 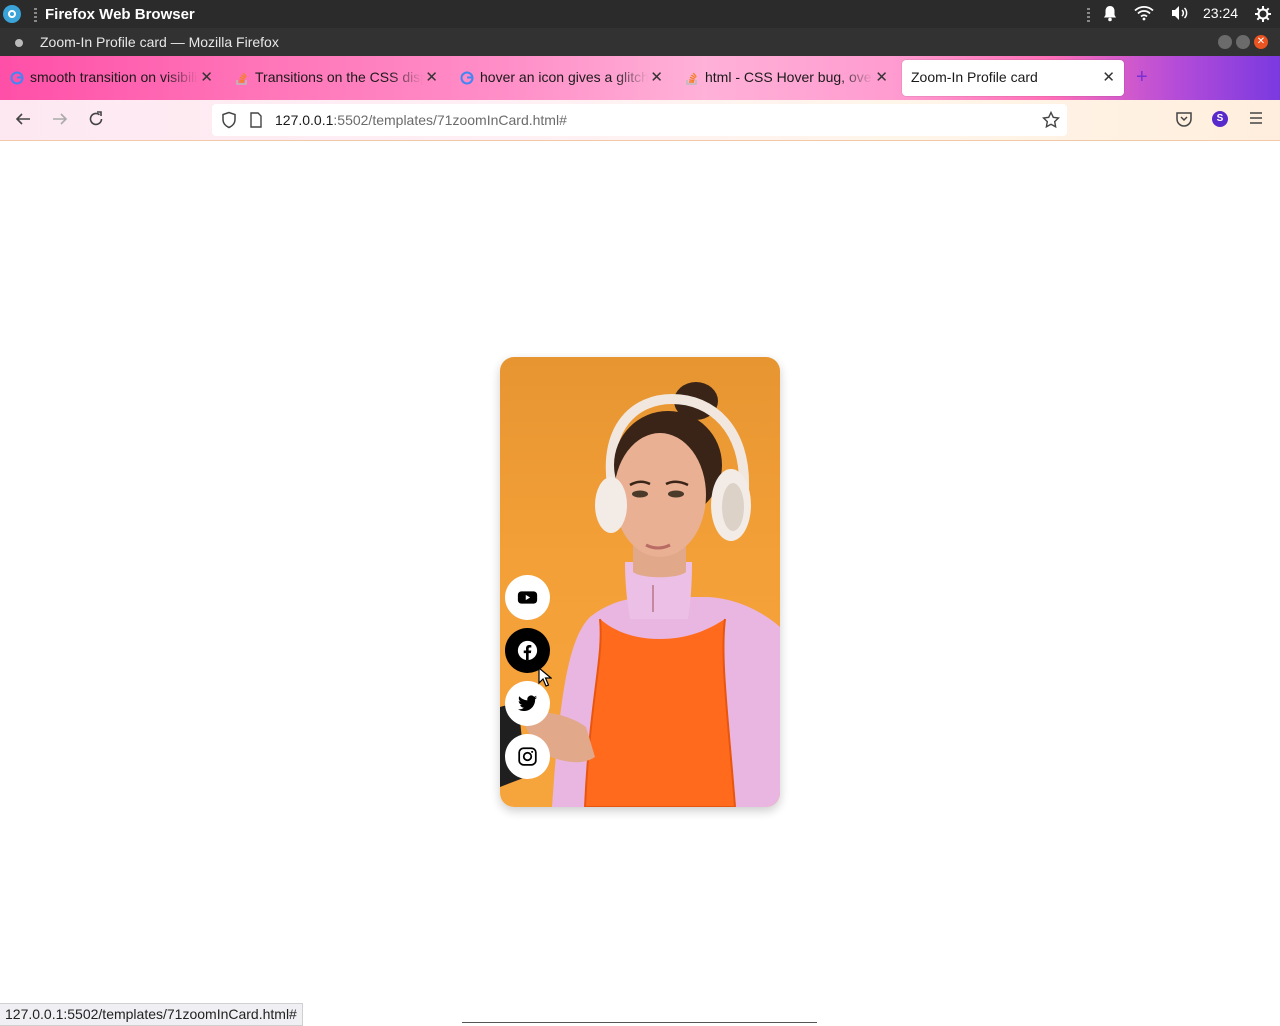 I want to click on youtube-button, so click(x=527, y=597).